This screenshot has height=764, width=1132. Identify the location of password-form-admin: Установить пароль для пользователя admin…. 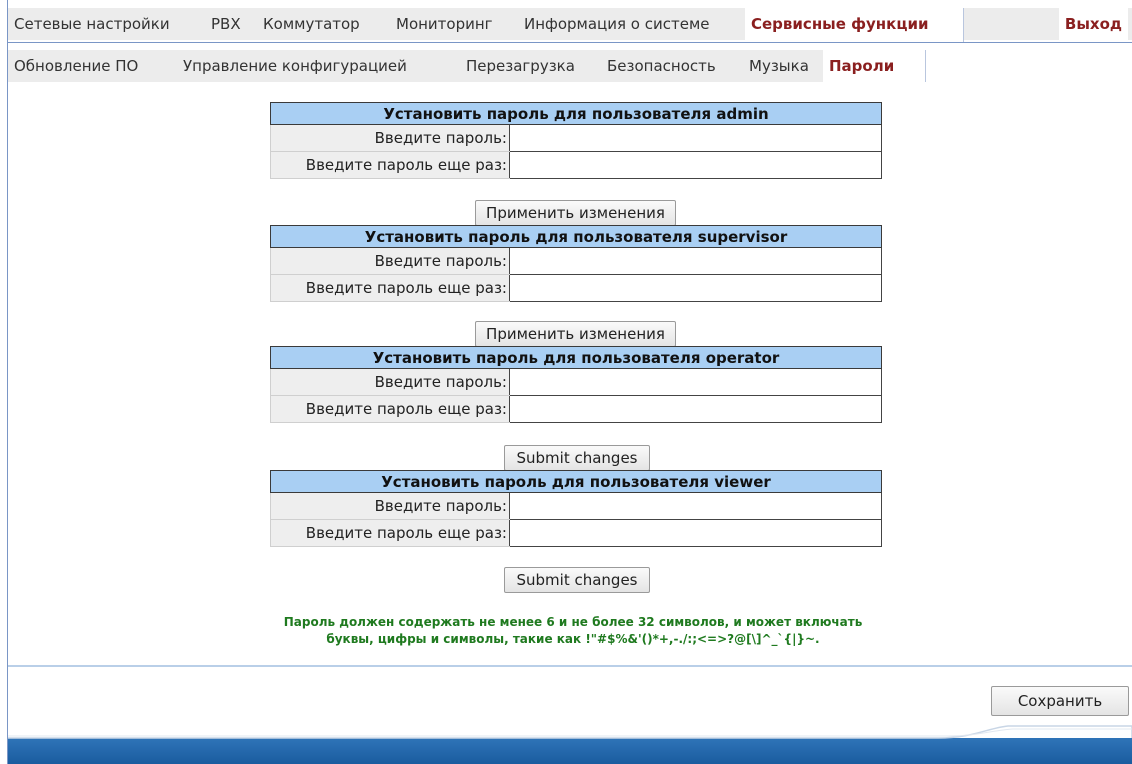
(576, 140).